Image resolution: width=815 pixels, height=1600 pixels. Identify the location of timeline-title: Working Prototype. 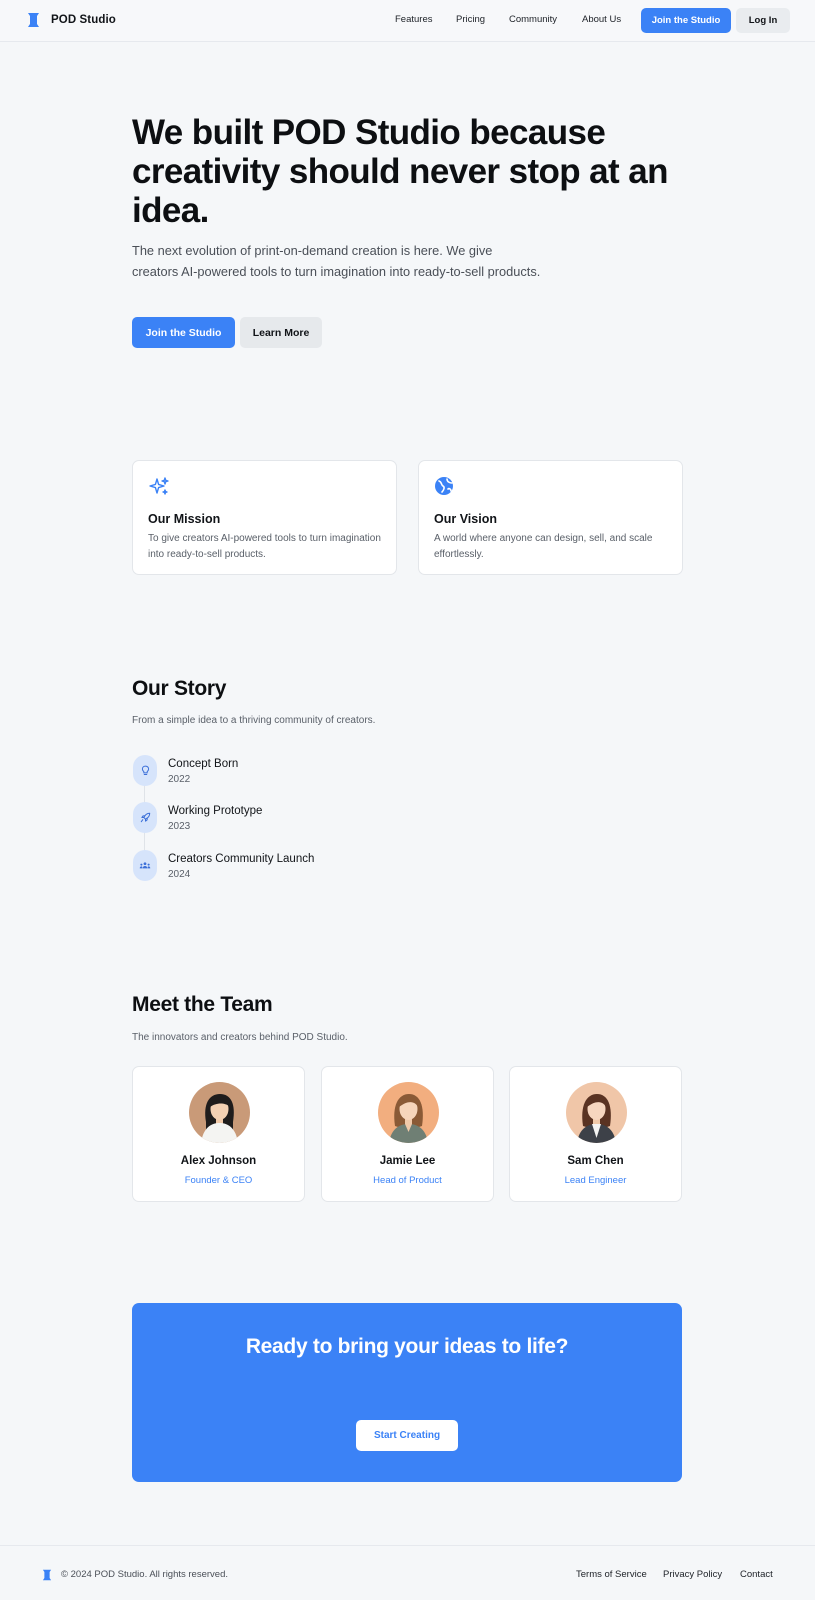
(215, 811).